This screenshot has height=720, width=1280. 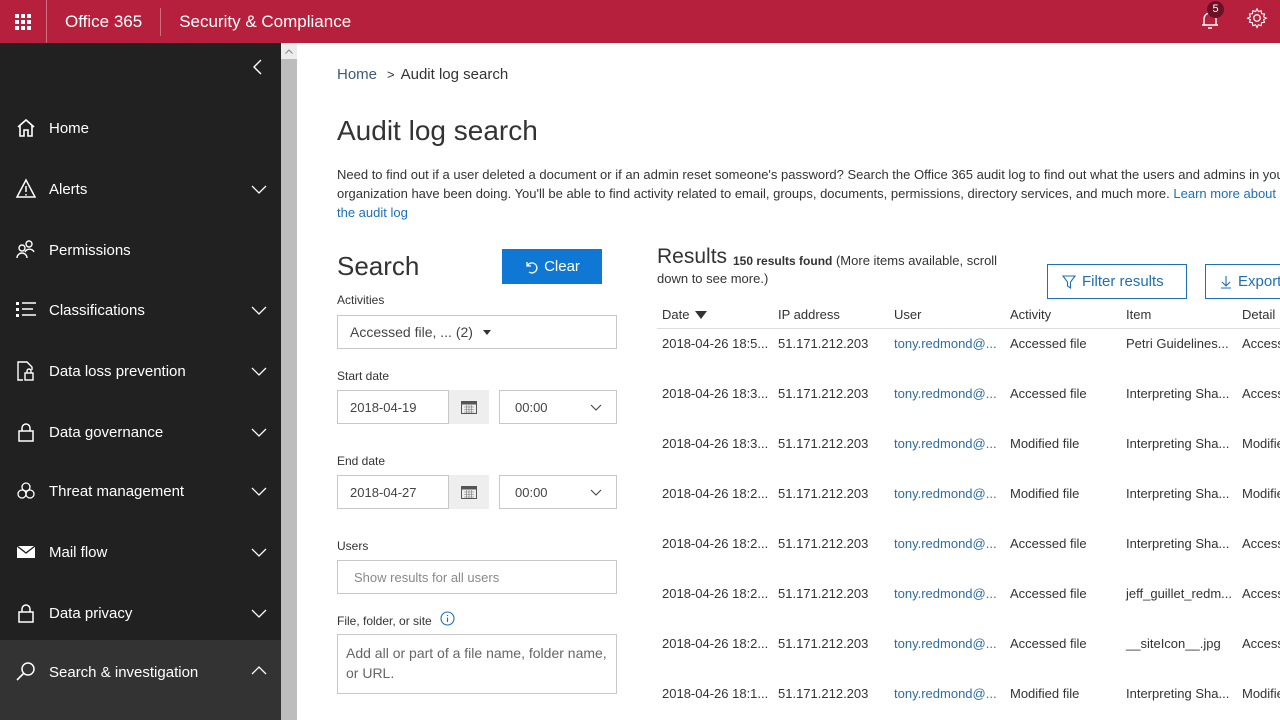 What do you see at coordinates (469, 492) in the screenshot?
I see `end-date-calendar-button` at bounding box center [469, 492].